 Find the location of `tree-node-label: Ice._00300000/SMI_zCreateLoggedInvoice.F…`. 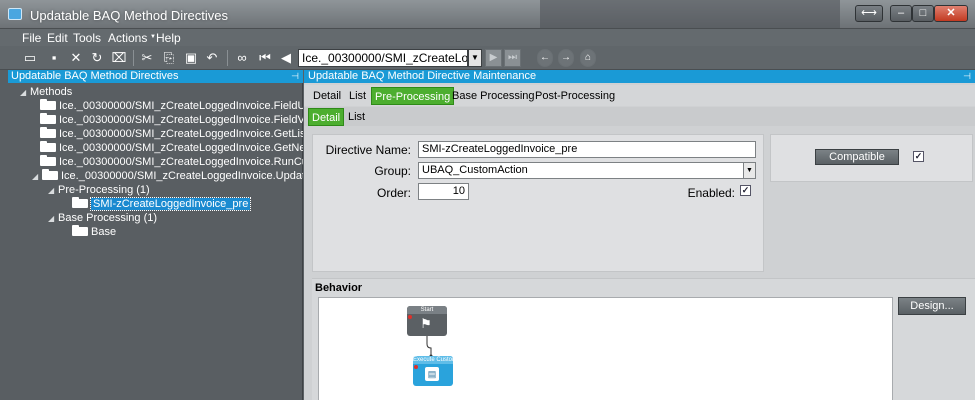

tree-node-label: Ice._00300000/SMI_zCreateLoggedInvoice.F… is located at coordinates (181, 120).